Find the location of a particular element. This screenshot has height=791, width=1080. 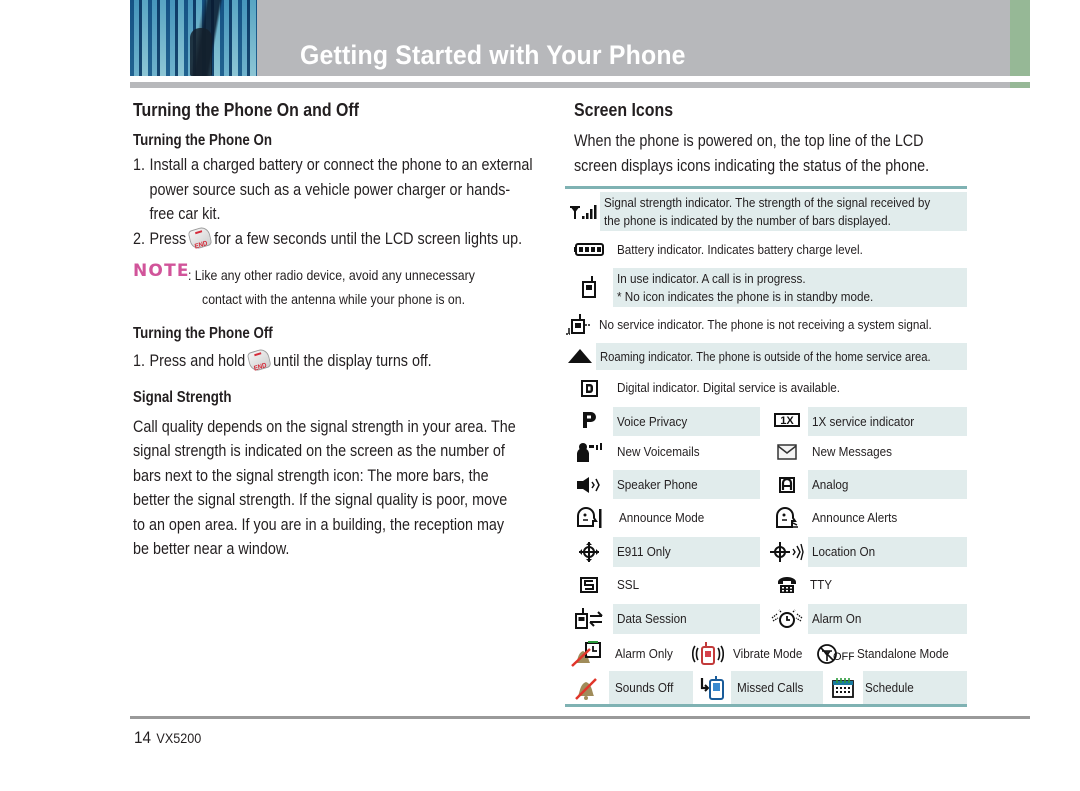

table-bottom-rule is located at coordinates (766, 705).